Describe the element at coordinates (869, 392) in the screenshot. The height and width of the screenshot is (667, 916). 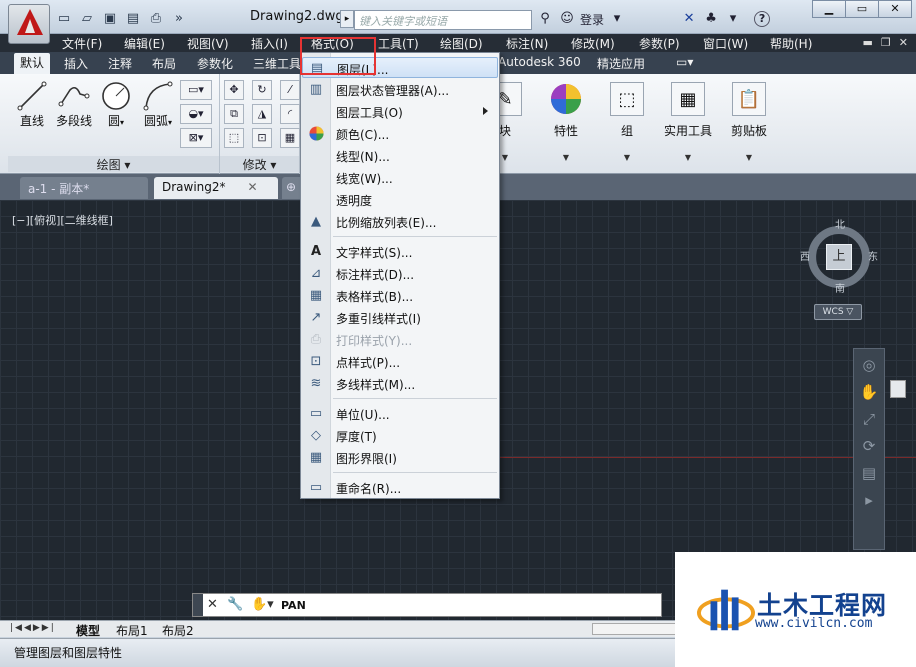
I see `pan-icon: ✋` at that location.